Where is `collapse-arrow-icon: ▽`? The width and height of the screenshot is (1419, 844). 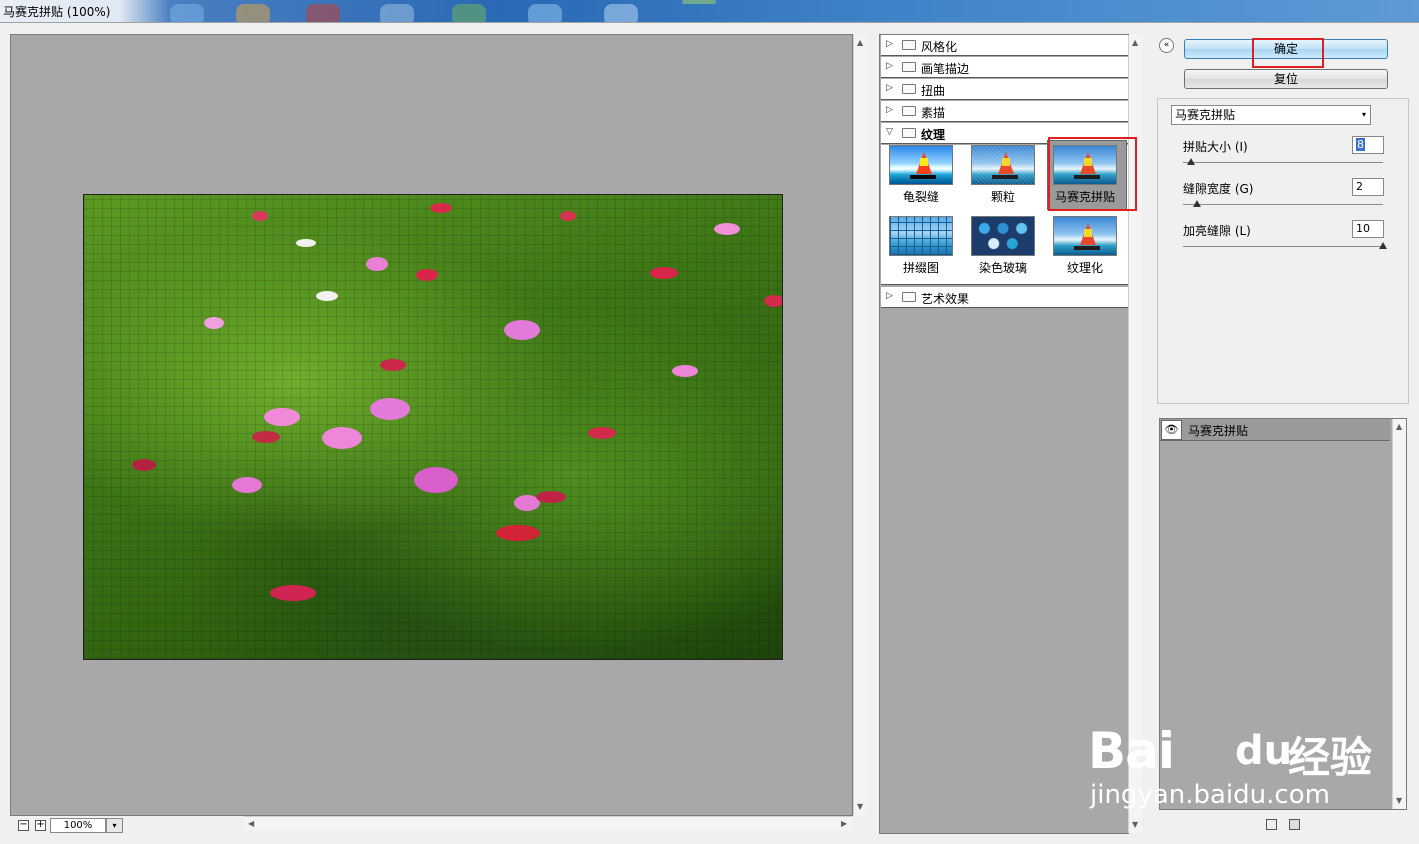 collapse-arrow-icon: ▽ is located at coordinates (889, 132).